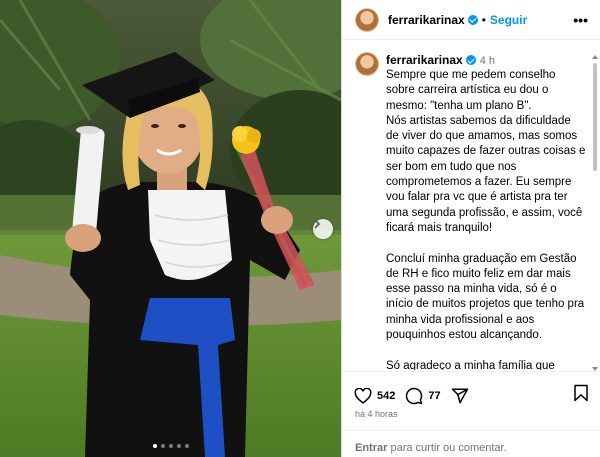 The width and height of the screenshot is (600, 457). Describe the element at coordinates (363, 395) in the screenshot. I see `heart-icon` at that location.